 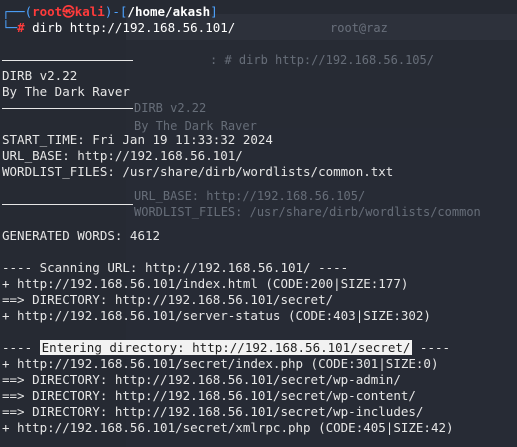 I want to click on entering-prefix: ----, so click(x=21, y=347).